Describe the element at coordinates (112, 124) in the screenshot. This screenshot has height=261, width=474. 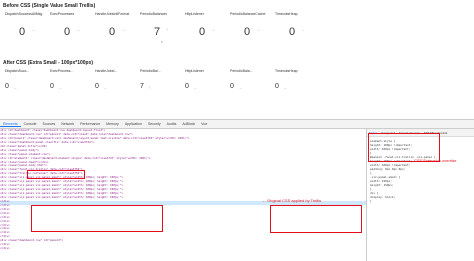
I see `devtools-tab-memory: Memory` at that location.